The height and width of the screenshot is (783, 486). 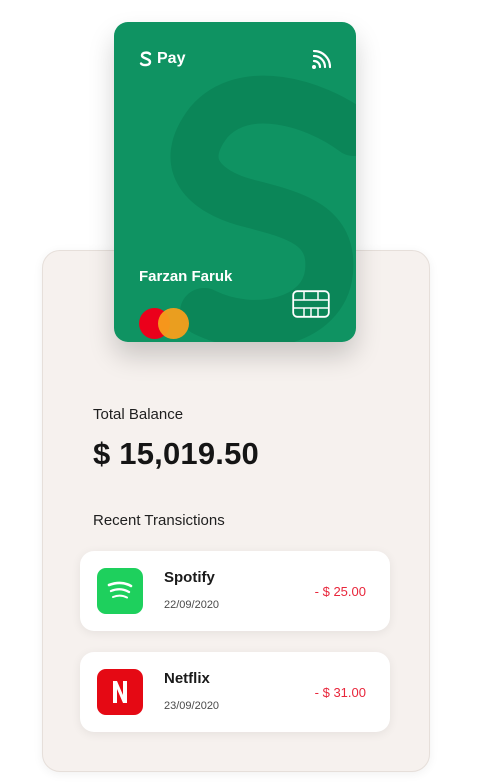 What do you see at coordinates (120, 591) in the screenshot?
I see `spotify-icon` at bounding box center [120, 591].